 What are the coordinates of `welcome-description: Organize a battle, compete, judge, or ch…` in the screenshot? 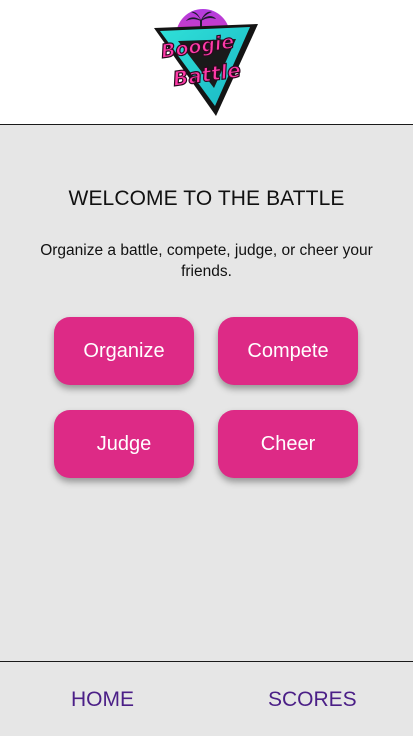 It's located at (206, 261).